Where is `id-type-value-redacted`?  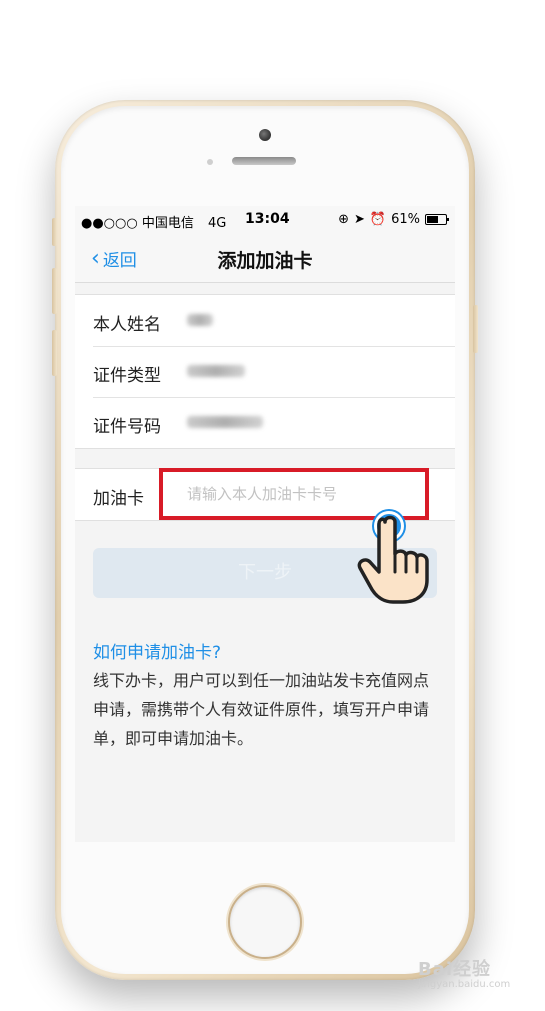 id-type-value-redacted is located at coordinates (216, 371).